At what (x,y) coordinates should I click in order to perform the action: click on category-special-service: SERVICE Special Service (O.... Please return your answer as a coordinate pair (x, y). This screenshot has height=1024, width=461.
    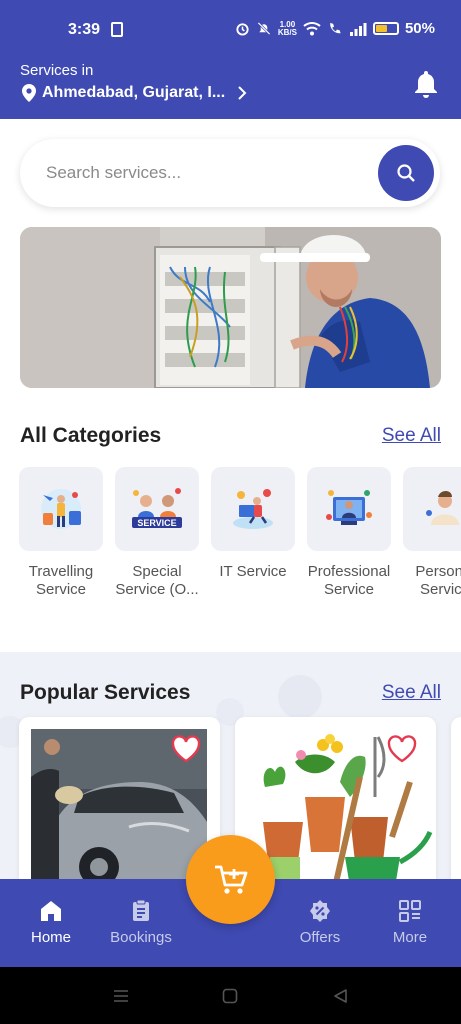
    Looking at the image, I should click on (157, 533).